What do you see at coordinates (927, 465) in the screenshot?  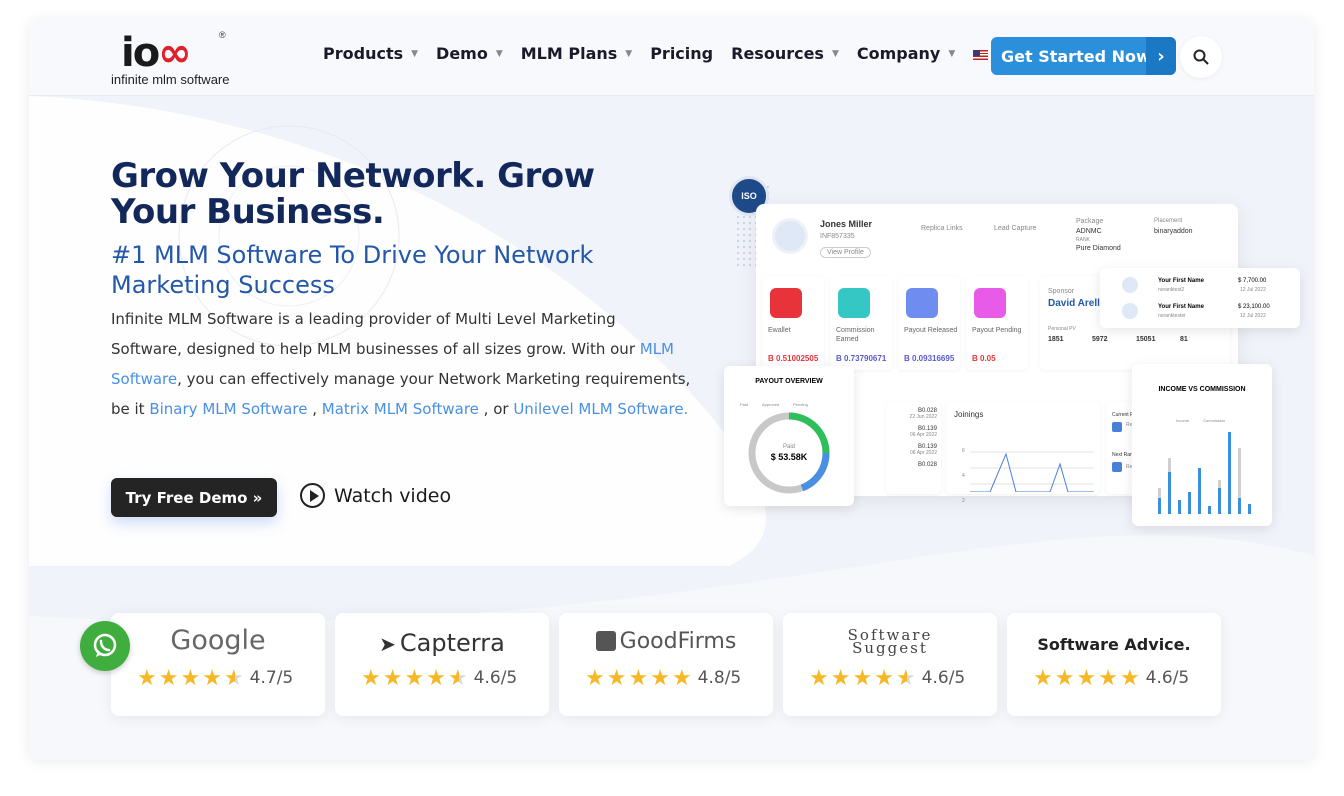 I see `transaction-amount: B0.028` at bounding box center [927, 465].